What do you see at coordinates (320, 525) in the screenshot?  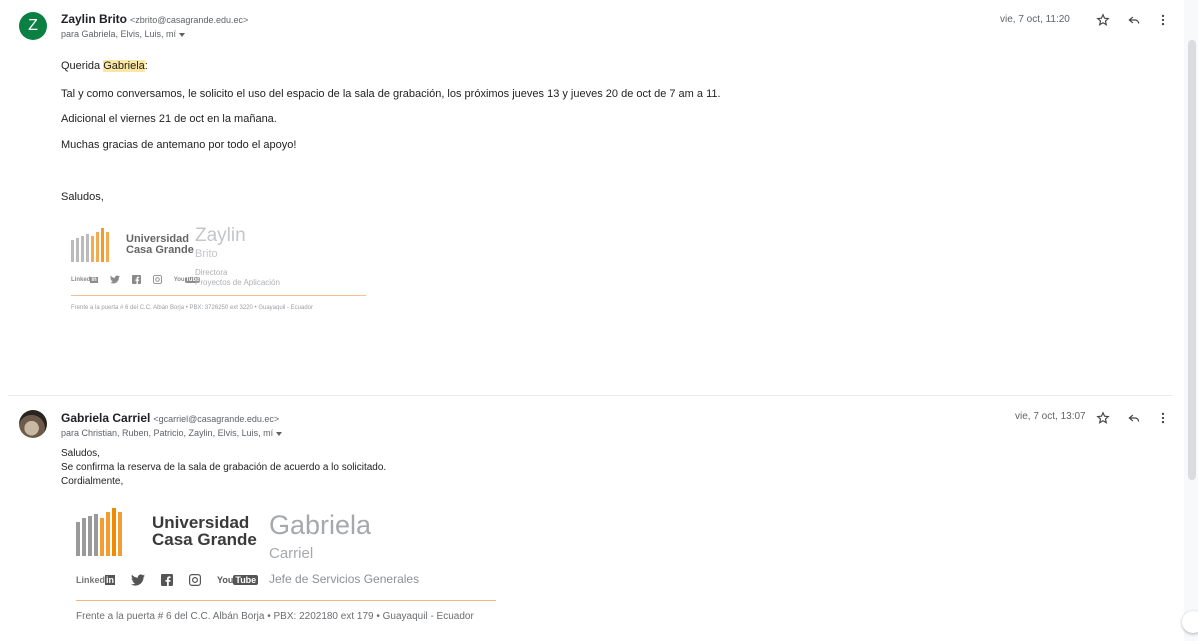 I see `signature-first-name: Gabriela` at bounding box center [320, 525].